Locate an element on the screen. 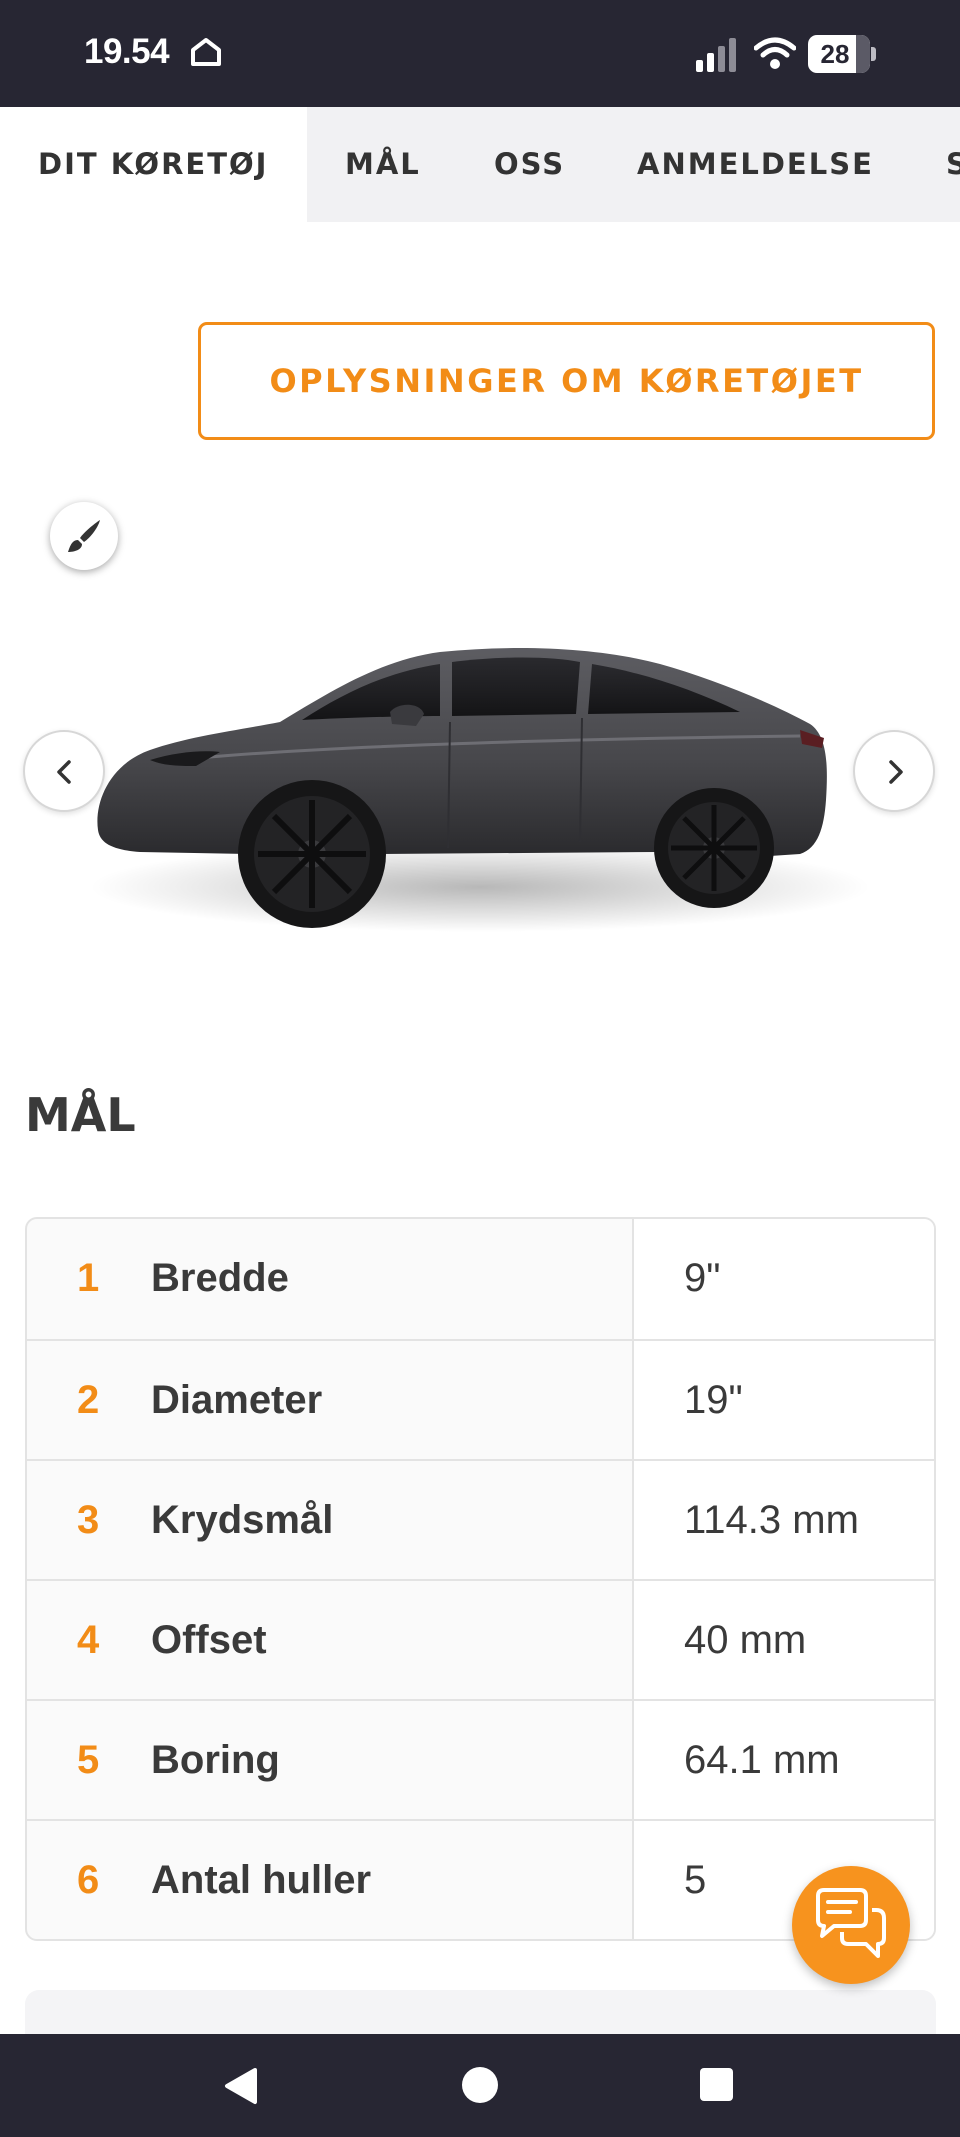 The image size is (960, 2137). row-value: 64.1 mm is located at coordinates (762, 1760).